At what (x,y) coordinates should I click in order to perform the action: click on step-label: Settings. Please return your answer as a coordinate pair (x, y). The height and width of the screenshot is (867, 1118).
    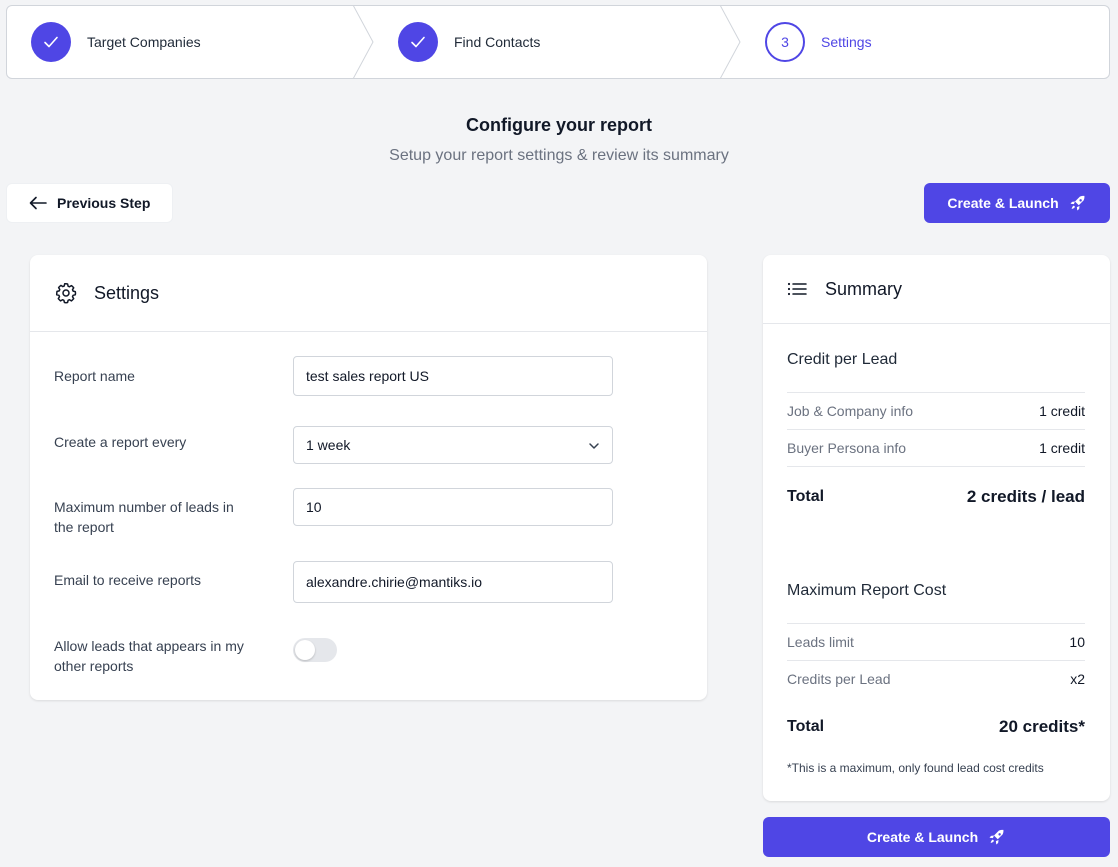
    Looking at the image, I should click on (846, 42).